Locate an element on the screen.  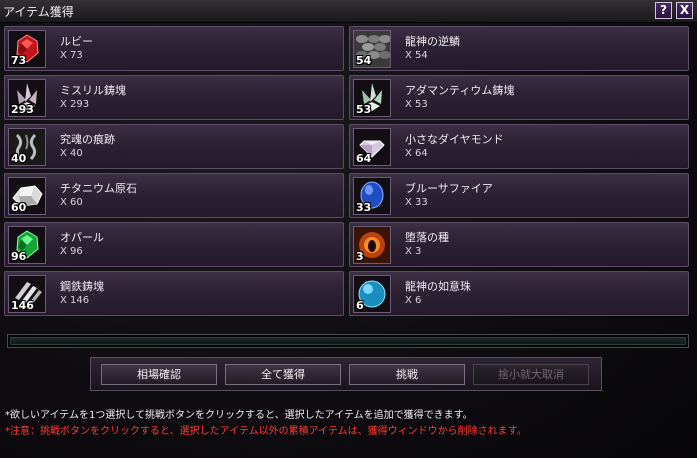
item-count: 33 is located at coordinates (364, 207).